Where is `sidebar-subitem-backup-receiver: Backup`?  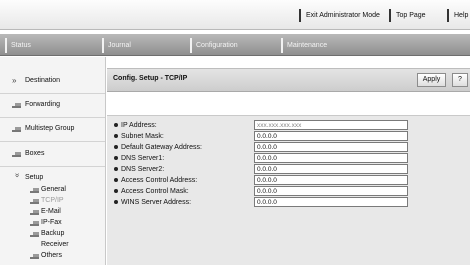 sidebar-subitem-backup-receiver: Backup is located at coordinates (47, 234).